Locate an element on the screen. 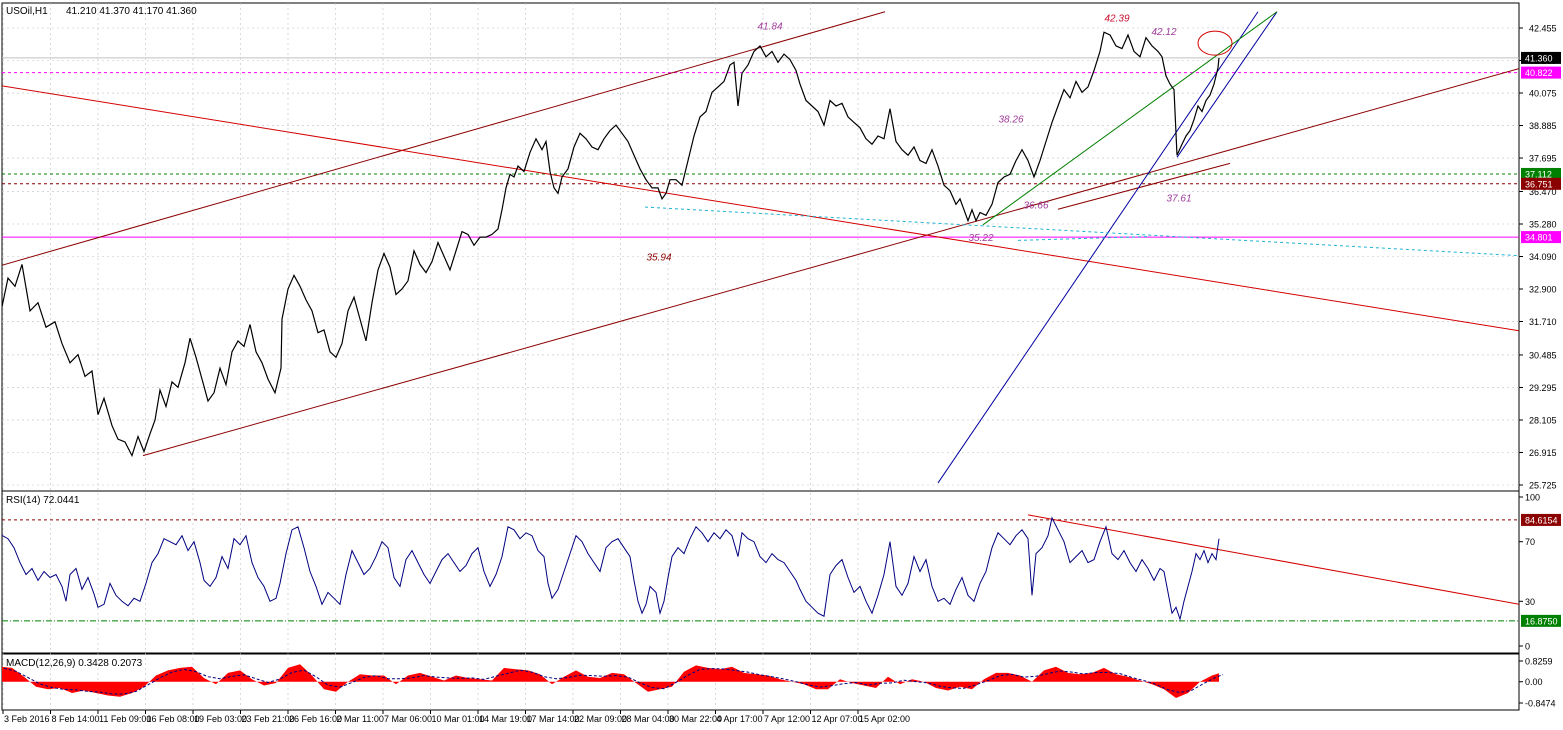  price-tick-label: 34.090 is located at coordinates (1543, 257).